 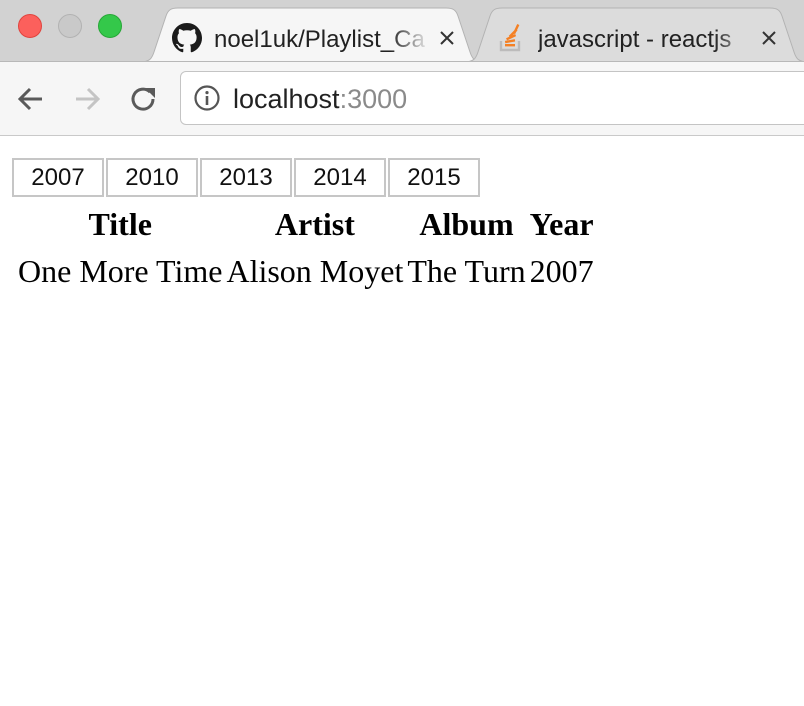 I want to click on table-header-row: Title Artist Album Year, so click(x=306, y=224).